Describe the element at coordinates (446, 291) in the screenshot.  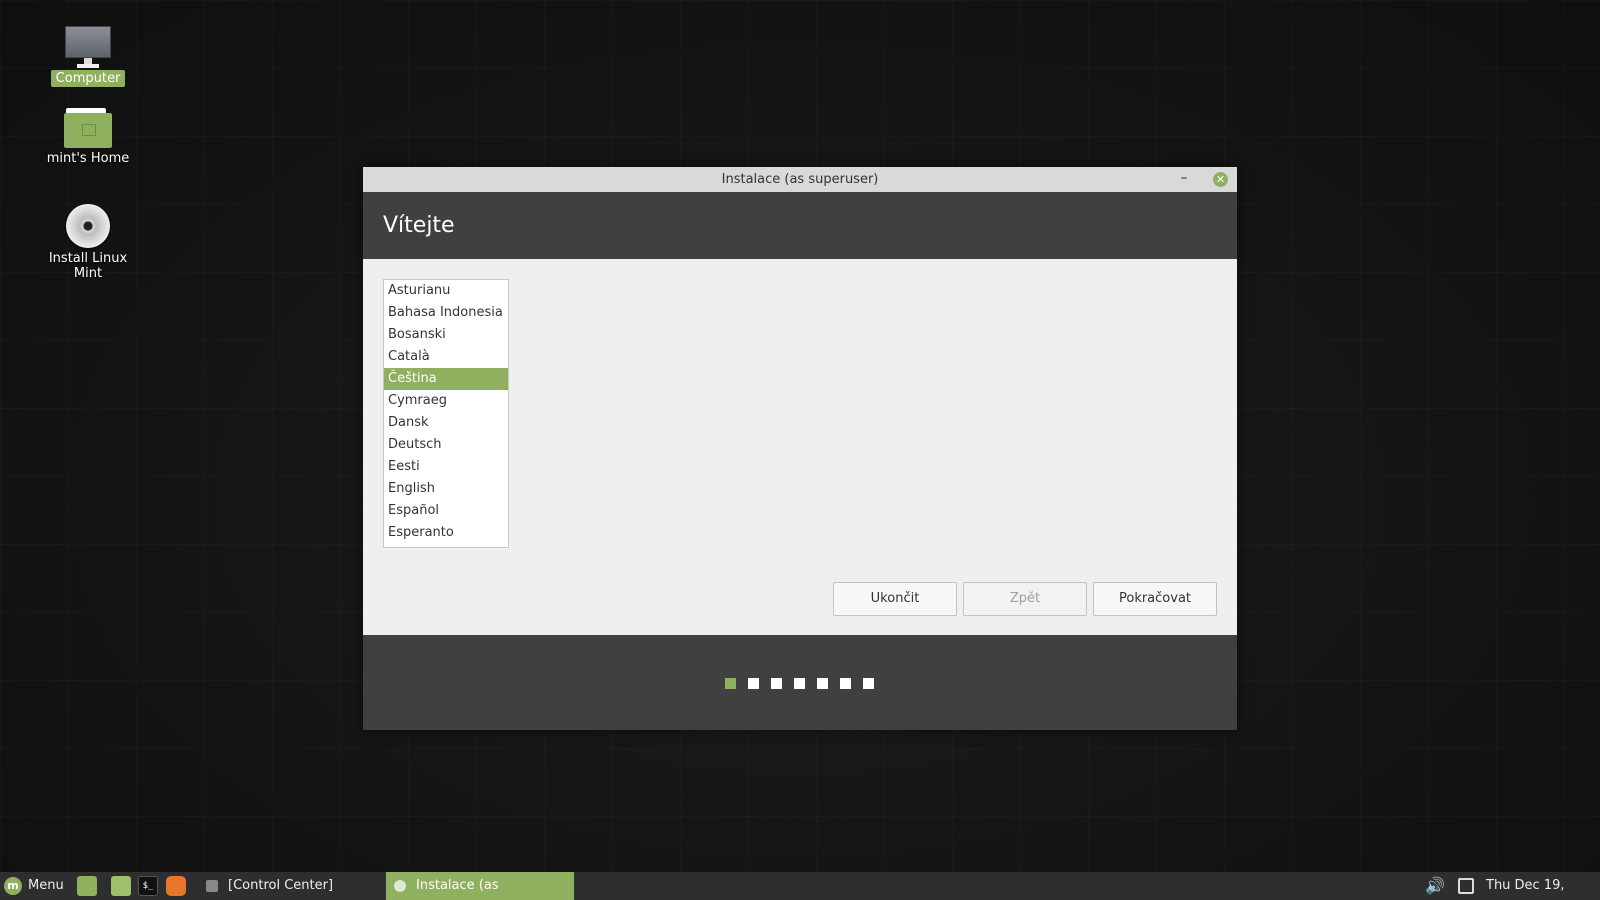
I see `language-option: Asturianu` at that location.